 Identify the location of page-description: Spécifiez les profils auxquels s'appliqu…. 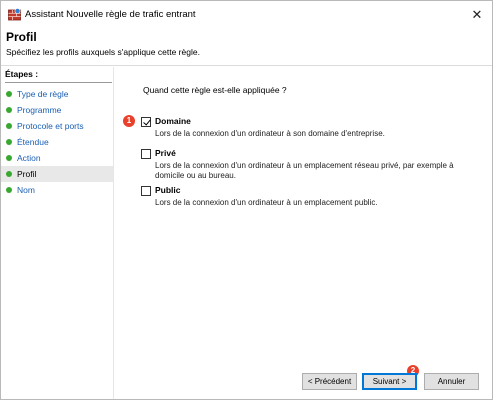
(103, 52).